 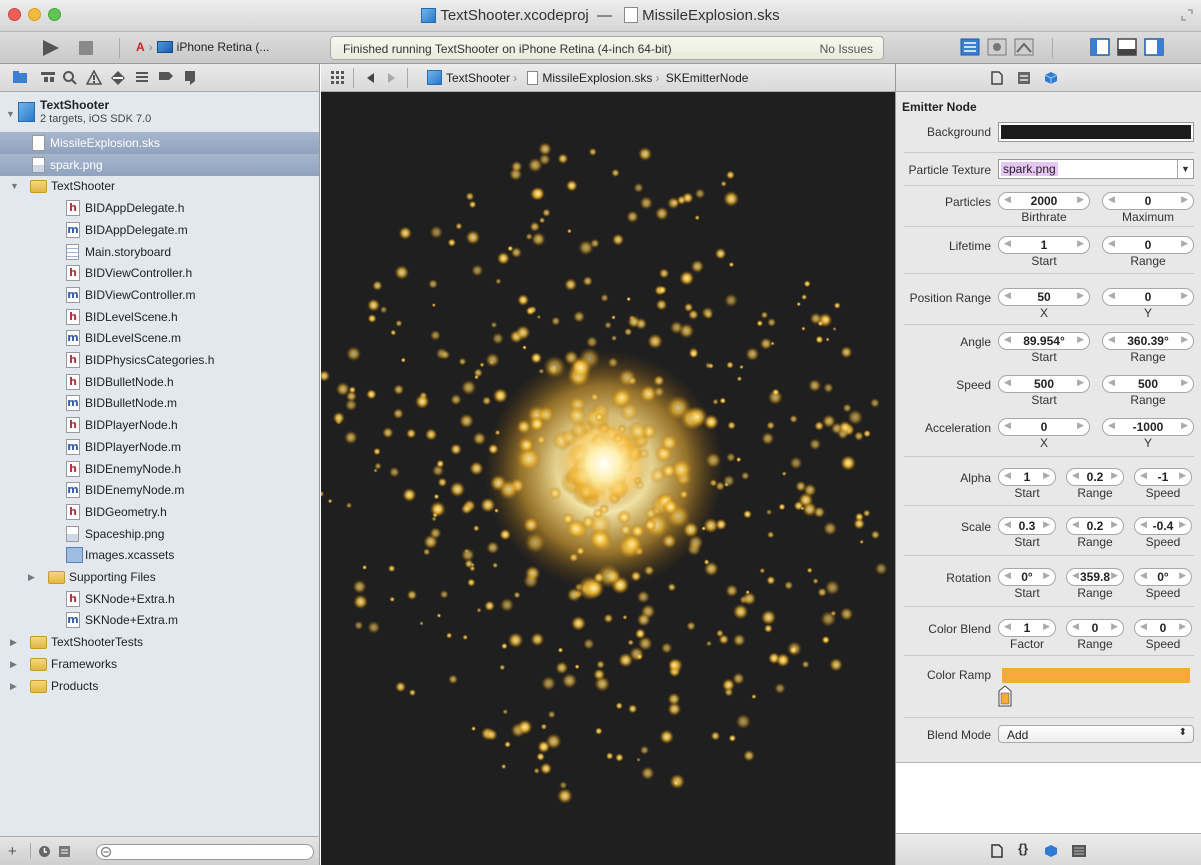 What do you see at coordinates (48, 78) in the screenshot?
I see `symbol-navigator-icon` at bounding box center [48, 78].